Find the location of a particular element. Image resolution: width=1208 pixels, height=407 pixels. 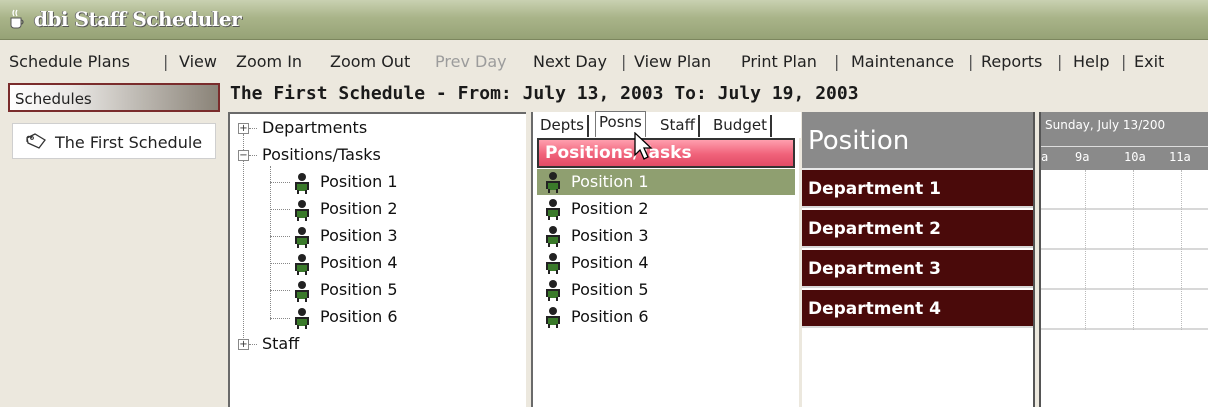

tree-node-position: Position 5 is located at coordinates (345, 291).